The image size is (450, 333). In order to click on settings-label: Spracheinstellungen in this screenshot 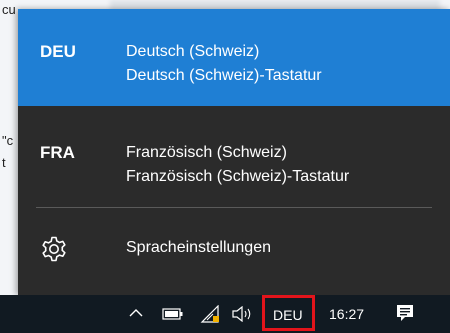, I will do `click(198, 247)`.